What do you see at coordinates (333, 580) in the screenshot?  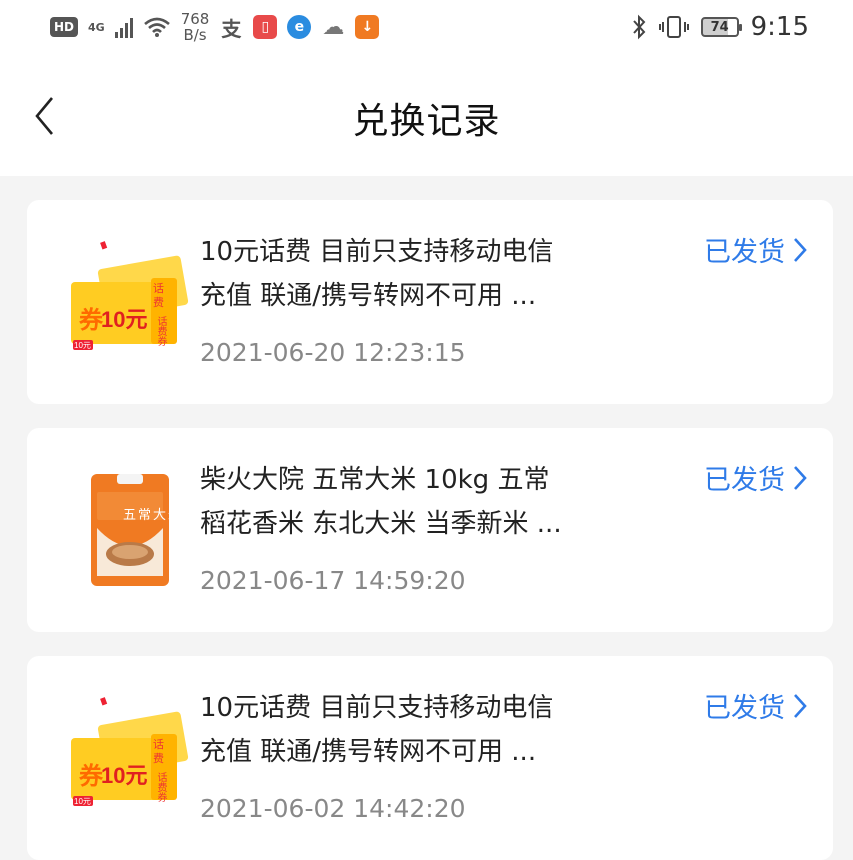 I see `item-date: 2021-06-17 14:59:20` at bounding box center [333, 580].